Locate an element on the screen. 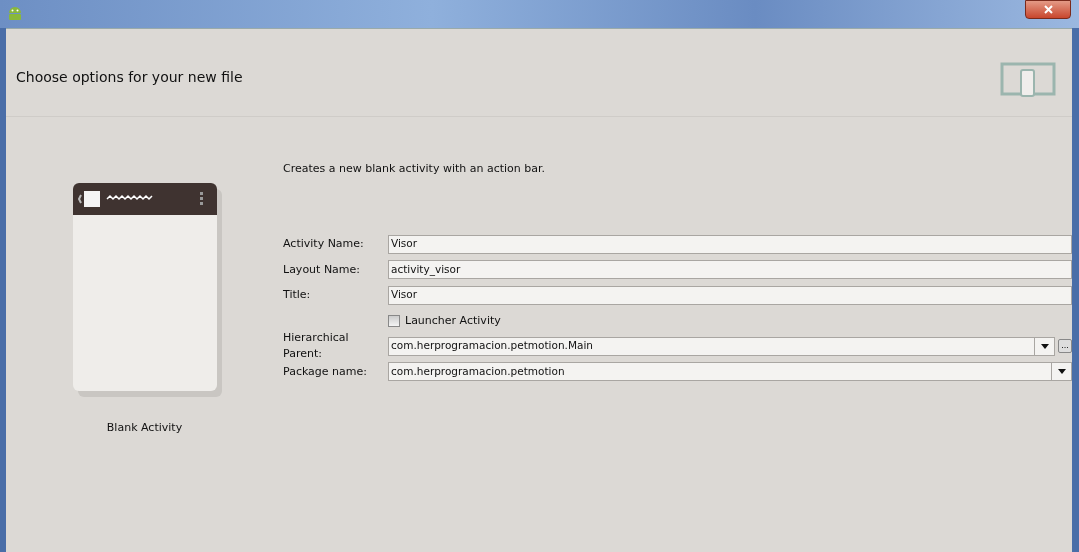  field-label: Layout Name: is located at coordinates (322, 269).